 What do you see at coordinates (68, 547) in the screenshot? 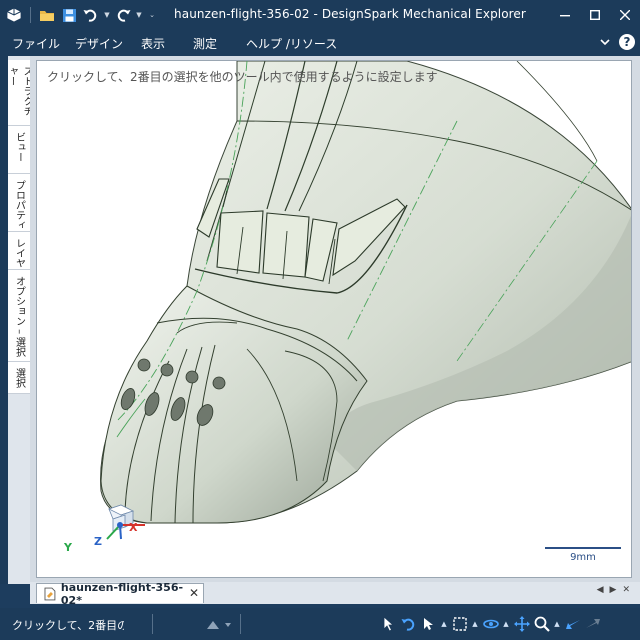
I see `axis-y-label: Y` at bounding box center [68, 547].